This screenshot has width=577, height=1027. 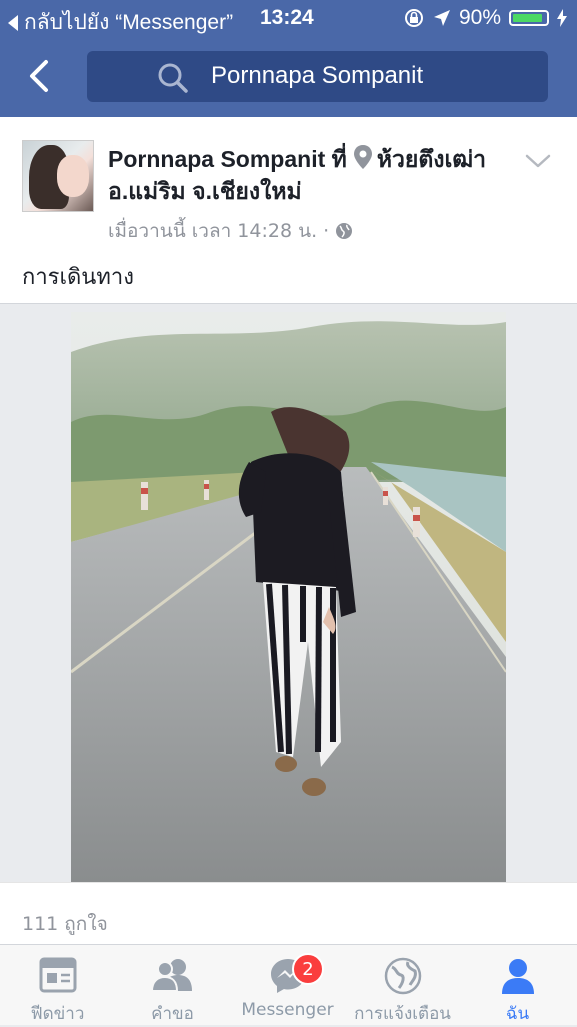 I want to click on battery-fill, so click(x=527, y=18).